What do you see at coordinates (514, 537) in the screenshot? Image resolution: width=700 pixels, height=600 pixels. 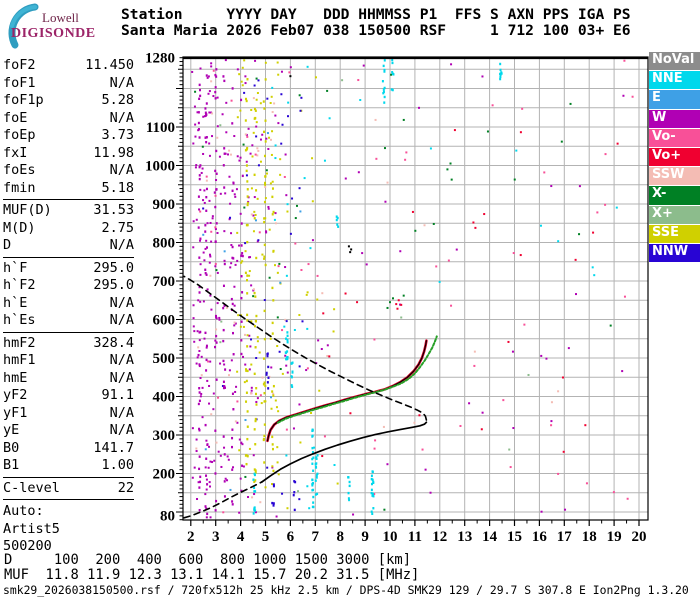 I see `x-tick-label: 15` at bounding box center [514, 537].